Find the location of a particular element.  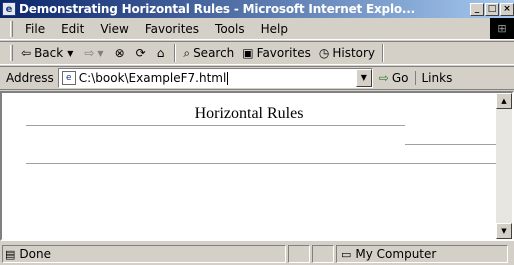

forward-arrow-icon: ⇨ is located at coordinates (89, 53).